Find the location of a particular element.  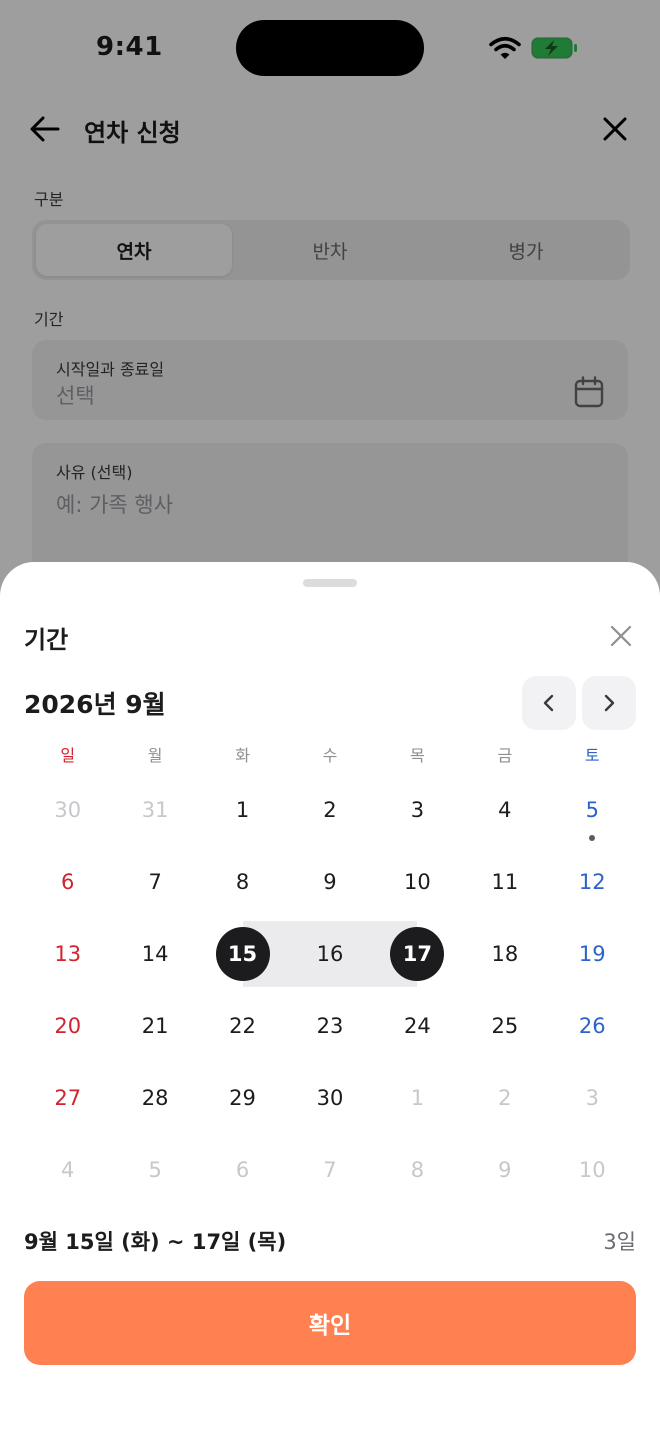

calendar-day: 18 is located at coordinates (504, 954).